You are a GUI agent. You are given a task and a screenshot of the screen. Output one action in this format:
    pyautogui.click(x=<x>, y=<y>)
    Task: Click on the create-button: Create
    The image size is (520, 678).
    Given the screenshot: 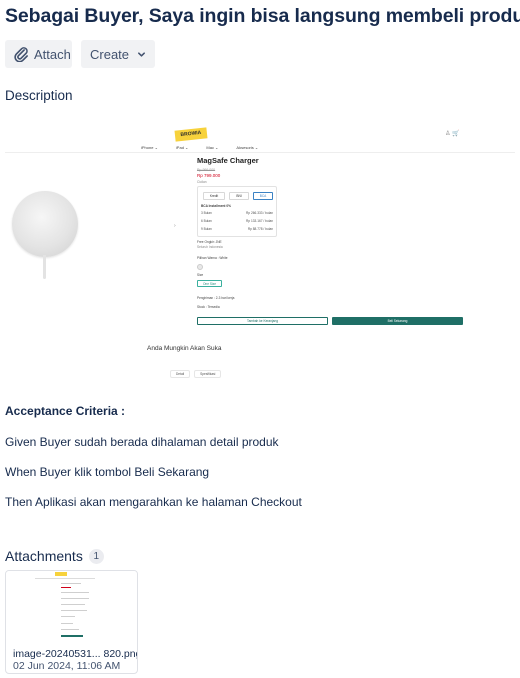 What is the action you would take?
    pyautogui.click(x=118, y=54)
    